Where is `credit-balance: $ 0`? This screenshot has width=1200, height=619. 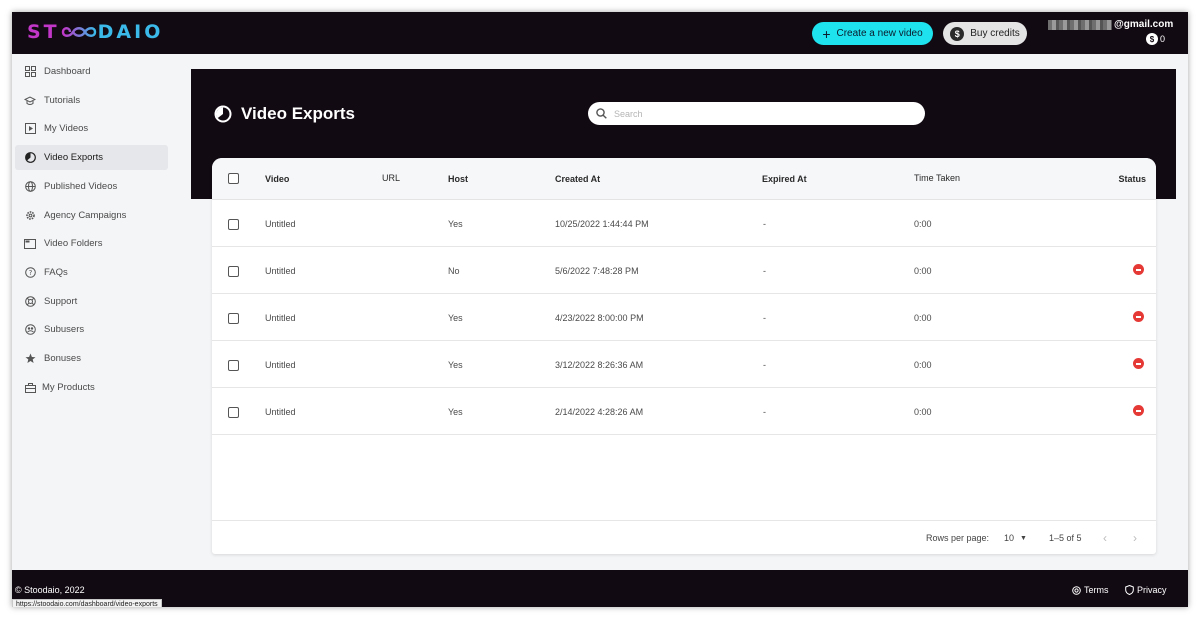 credit-balance: $ 0 is located at coordinates (1155, 39).